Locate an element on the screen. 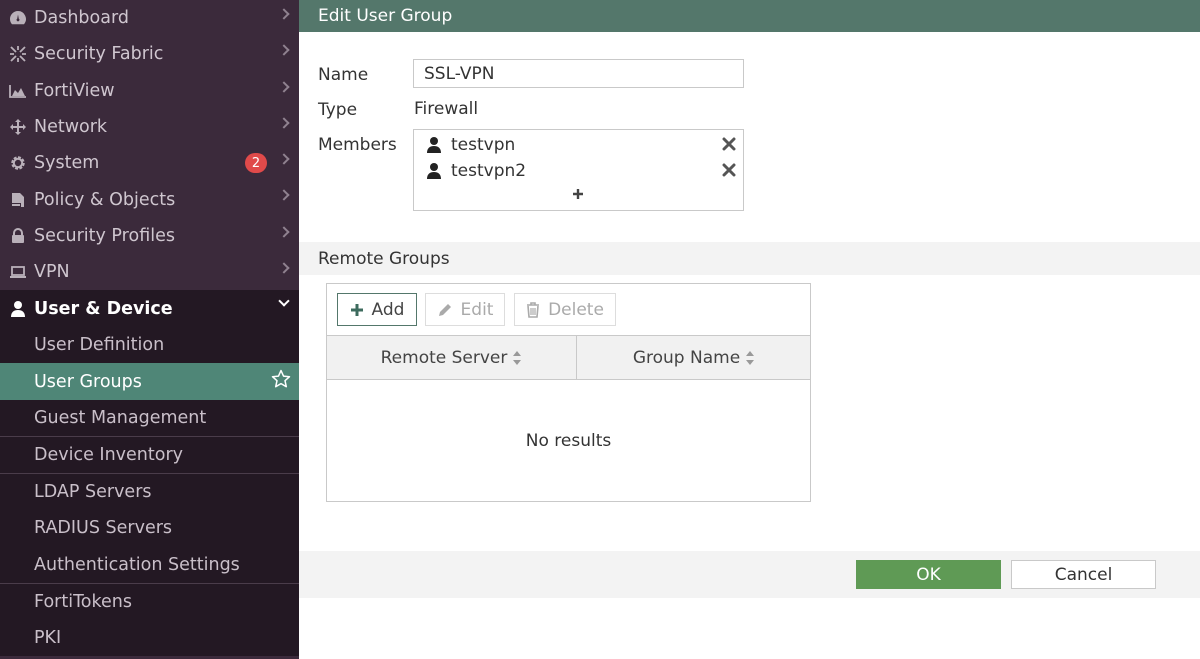 This screenshot has width=1200, height=659. sidebar-subitem-guest-management: Guest Management is located at coordinates (149, 418).